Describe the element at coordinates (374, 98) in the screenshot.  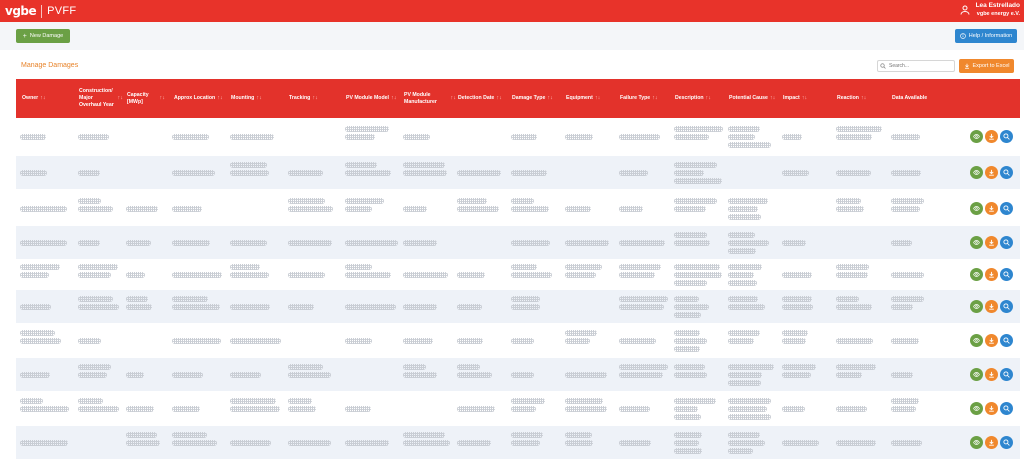
I see `column-header-module-model: PV Module Model↑↓` at that location.